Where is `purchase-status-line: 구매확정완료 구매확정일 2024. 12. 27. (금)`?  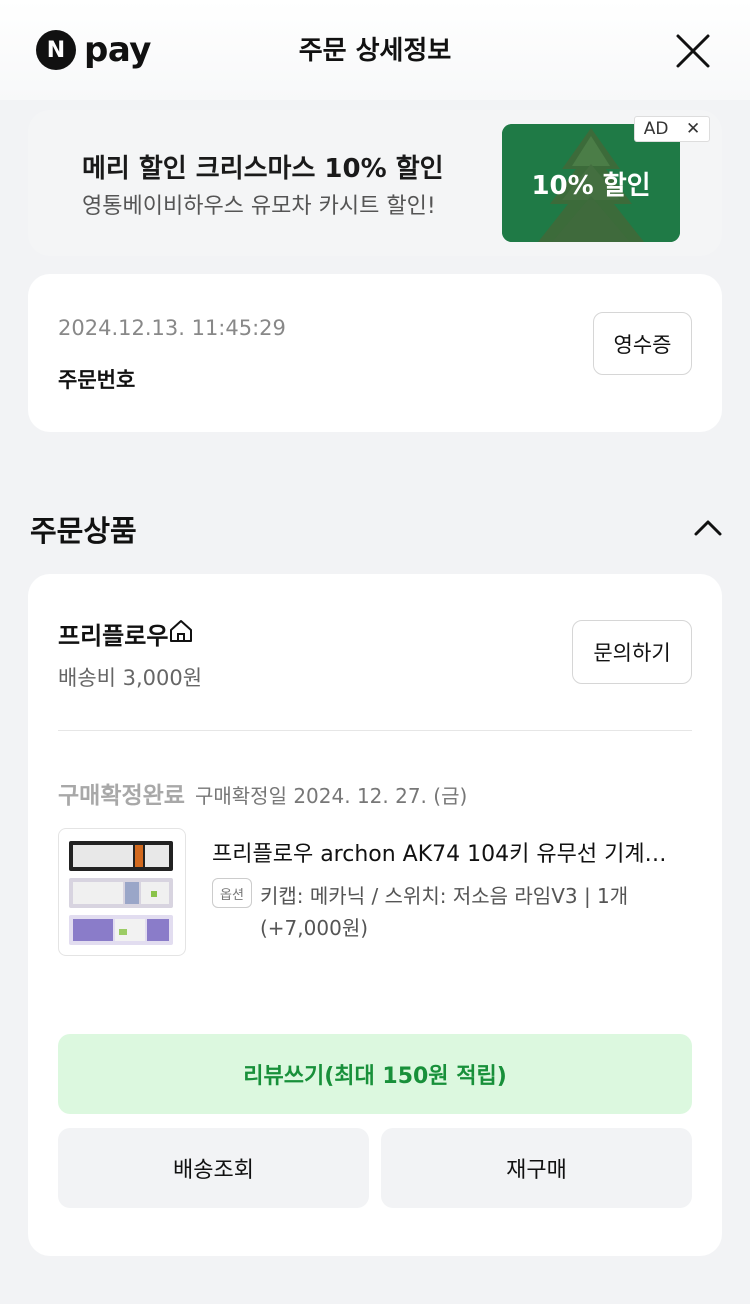
purchase-status-line: 구매확정완료 구매확정일 2024. 12. 27. (금) is located at coordinates (262, 793).